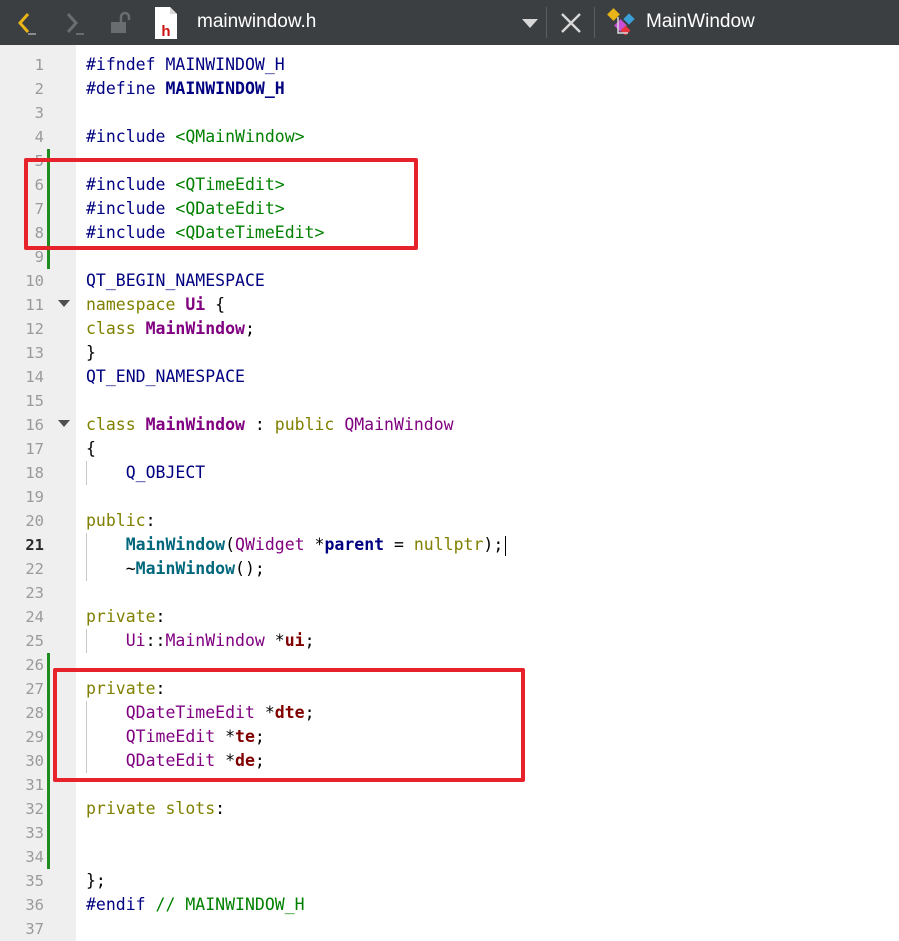 This screenshot has width=899, height=941. I want to click on token: Ui, so click(195, 304).